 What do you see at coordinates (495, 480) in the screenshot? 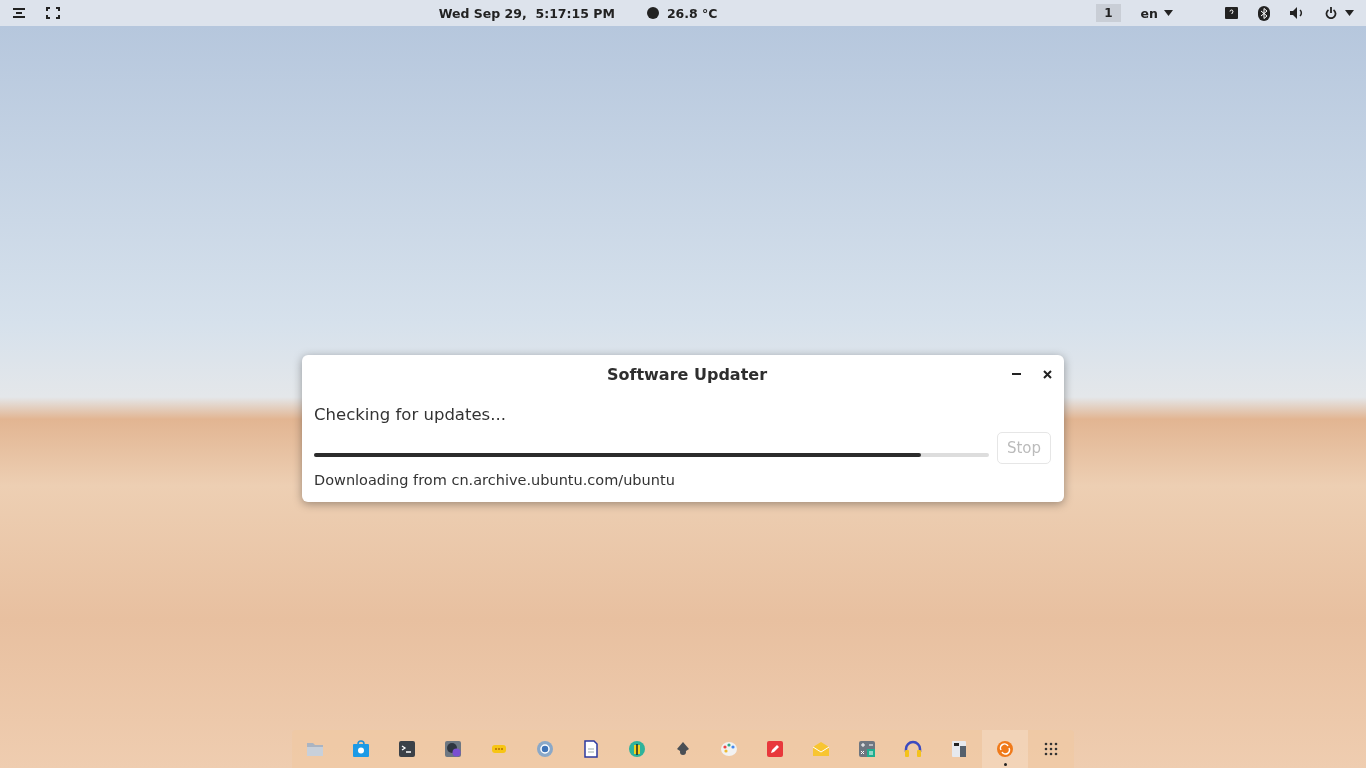
I see `download-status: Downloading from cn.archive.ubuntu.com/ubuntu` at bounding box center [495, 480].